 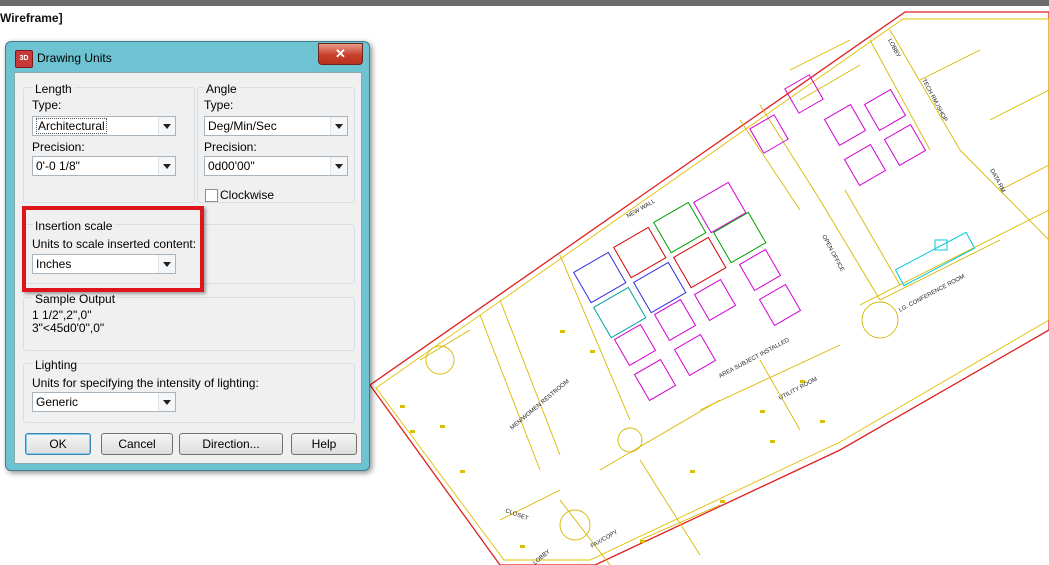 What do you see at coordinates (221, 89) in the screenshot?
I see `angle-group-label: Angle` at bounding box center [221, 89].